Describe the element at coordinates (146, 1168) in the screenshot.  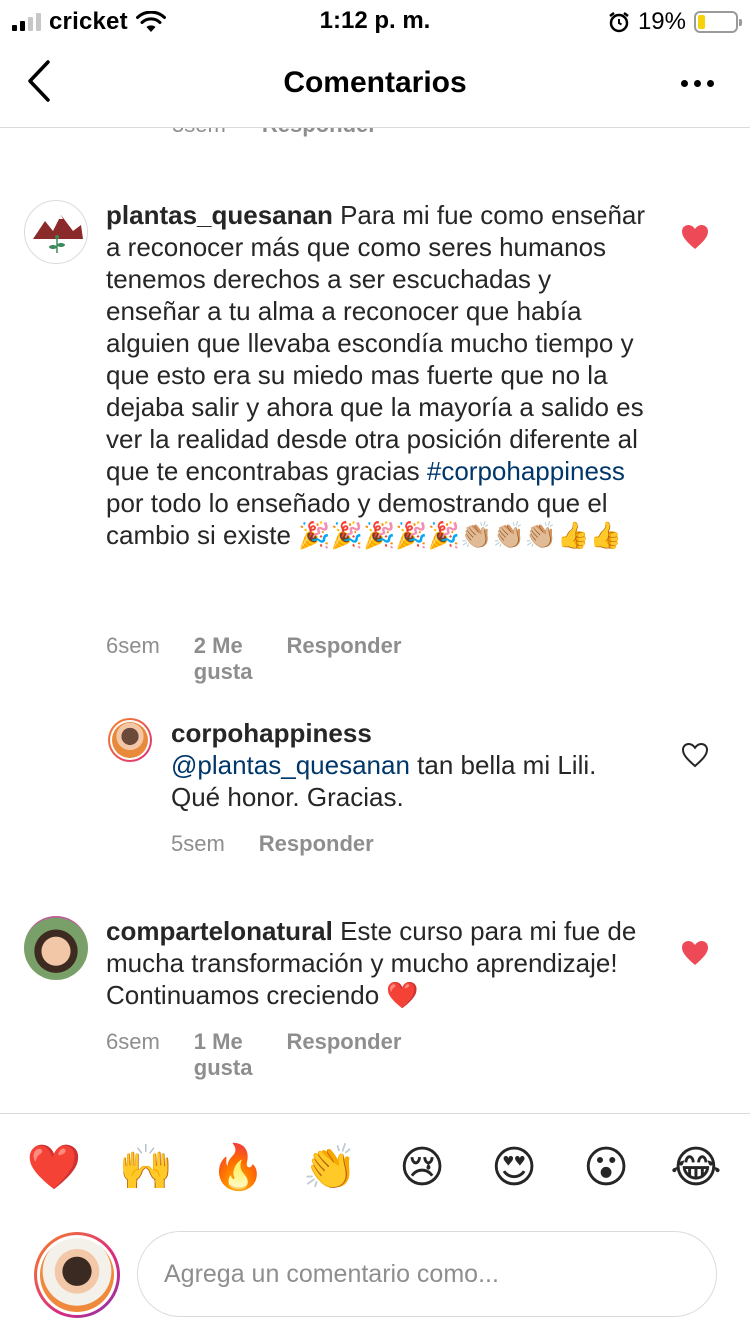
I see `emoji-raised-hands-button: 🙌` at that location.